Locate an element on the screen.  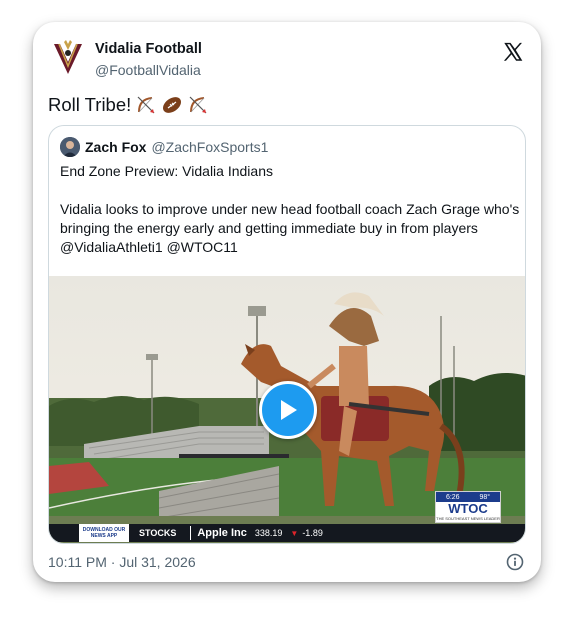
x-logo-icon is located at coordinates (513, 52).